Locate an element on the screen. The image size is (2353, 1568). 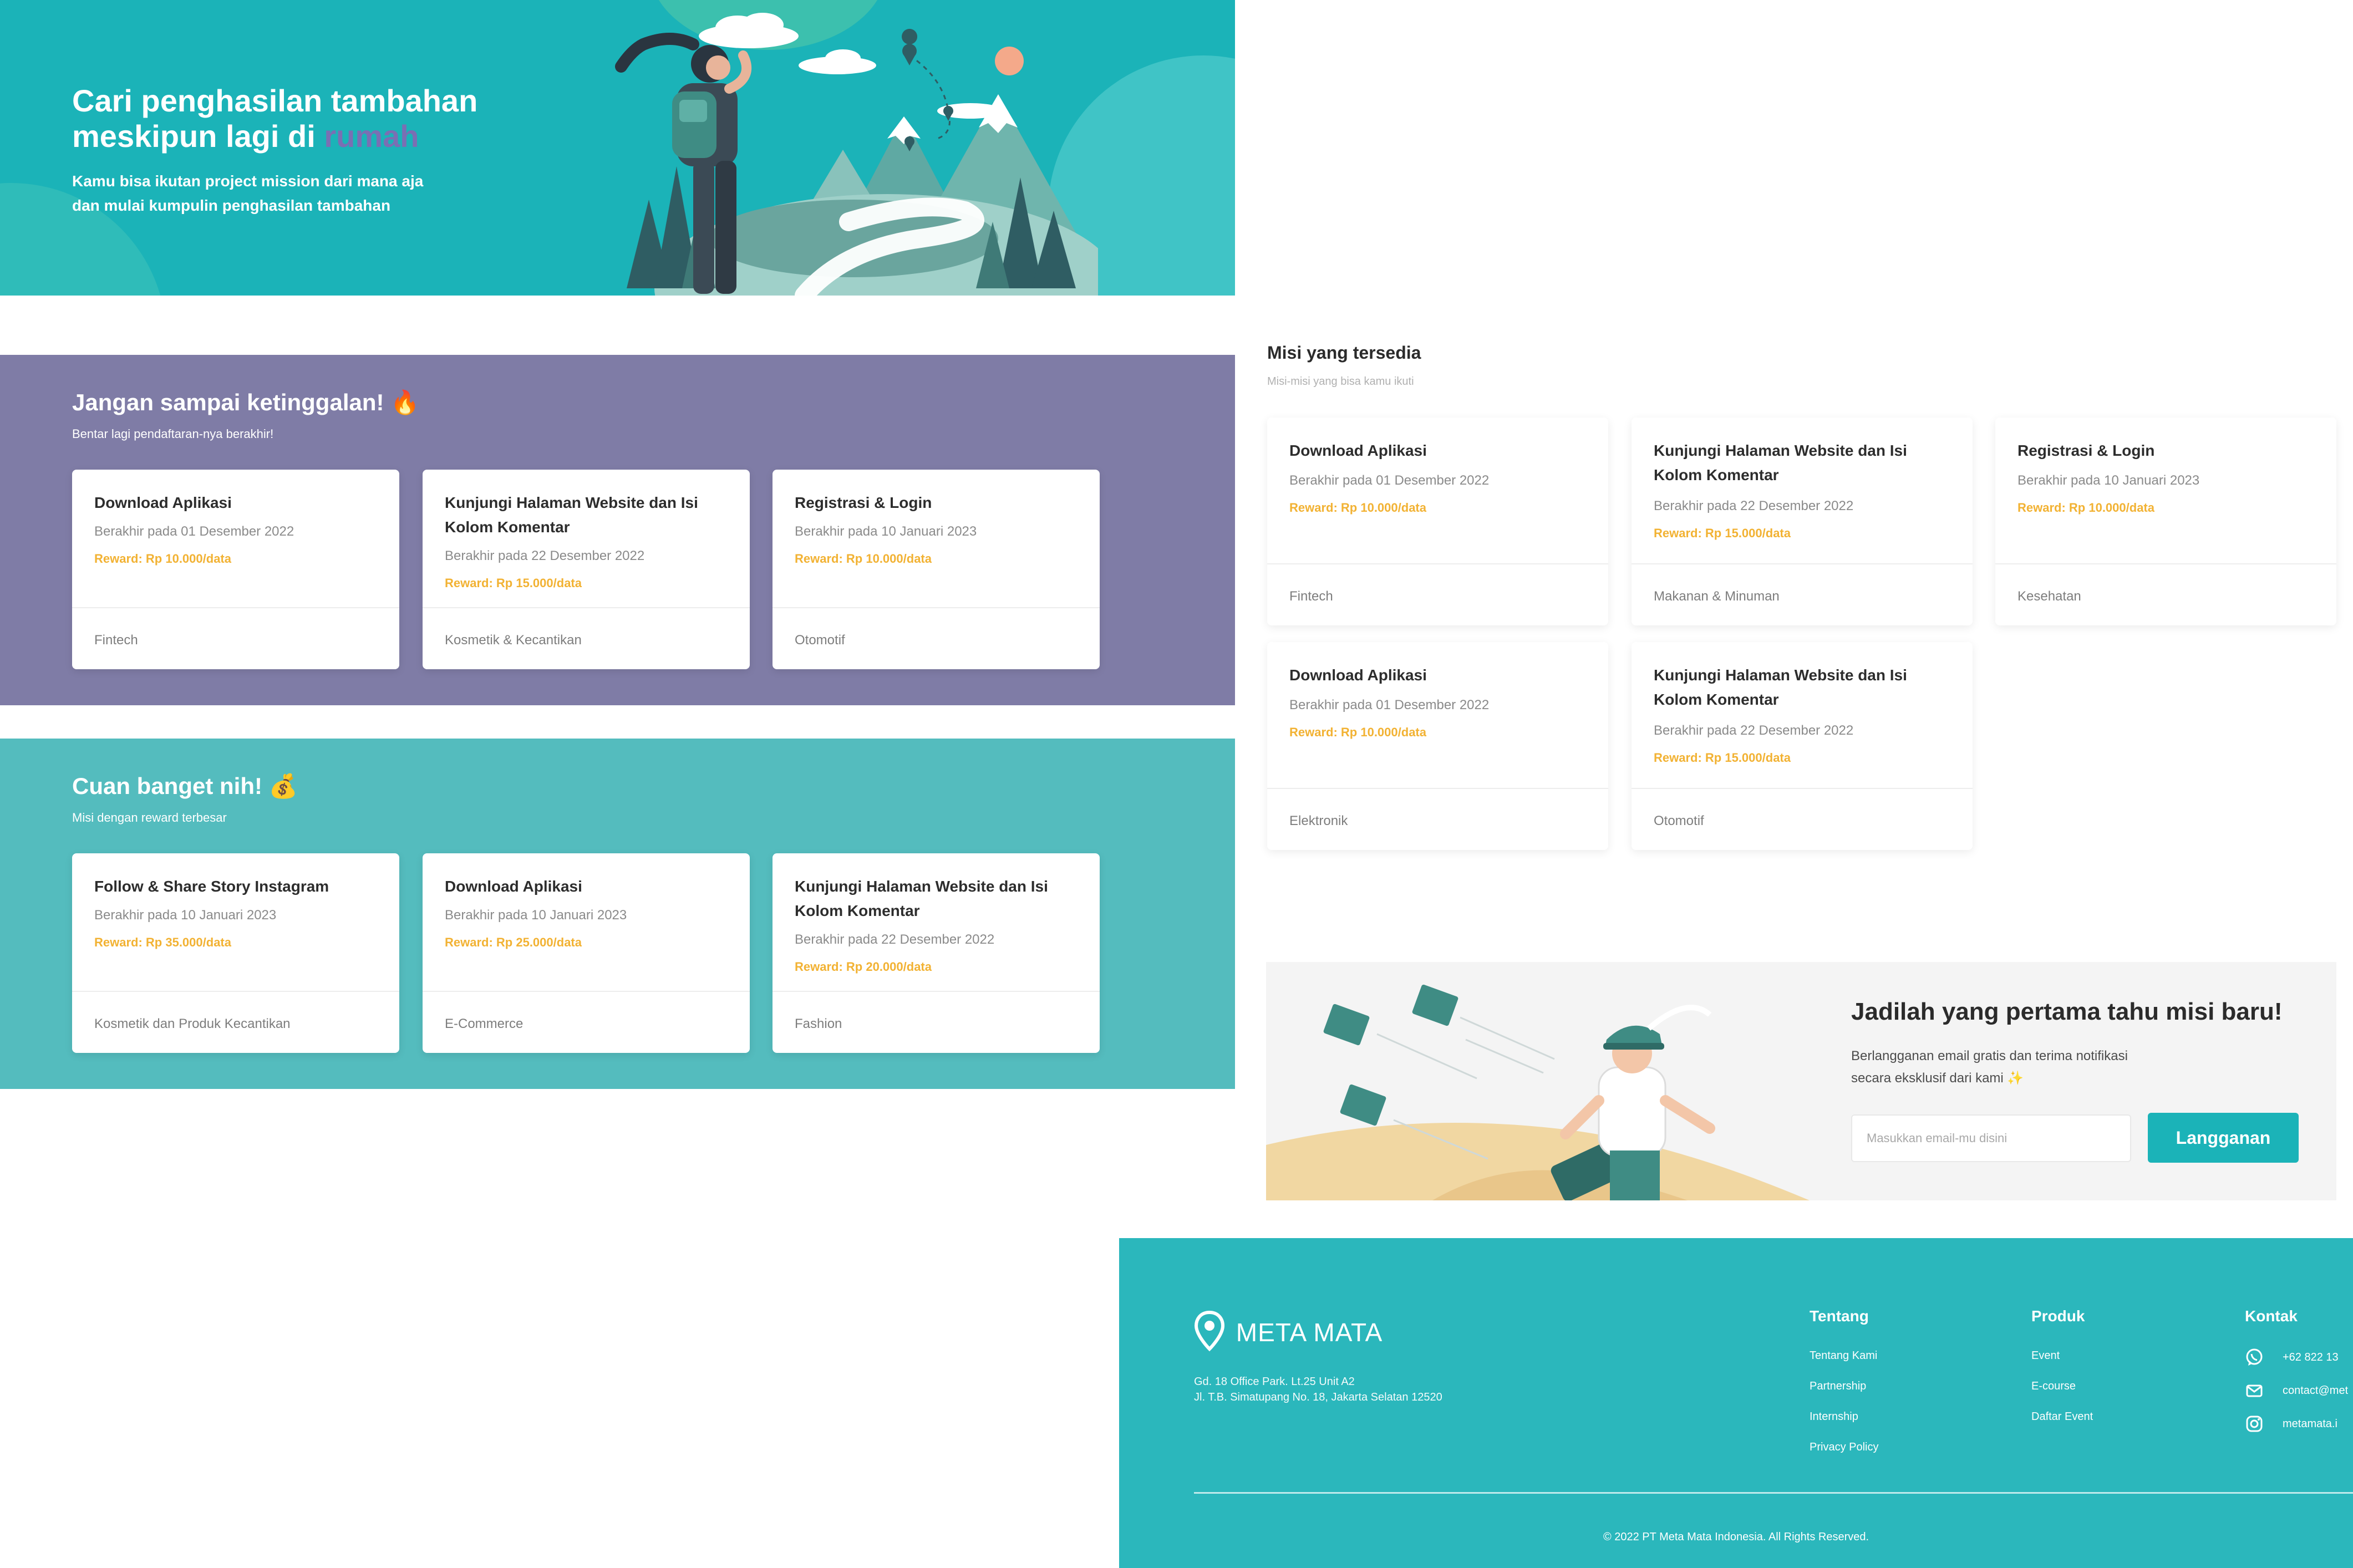
mission-category: Fashion is located at coordinates (819, 1024).